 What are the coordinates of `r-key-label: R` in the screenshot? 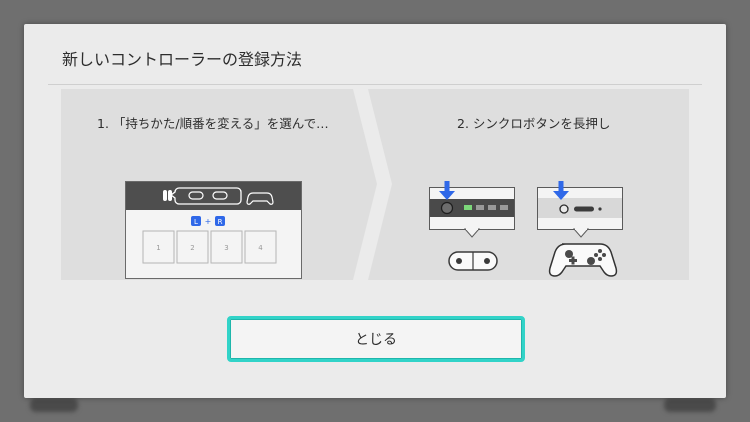 It's located at (220, 222).